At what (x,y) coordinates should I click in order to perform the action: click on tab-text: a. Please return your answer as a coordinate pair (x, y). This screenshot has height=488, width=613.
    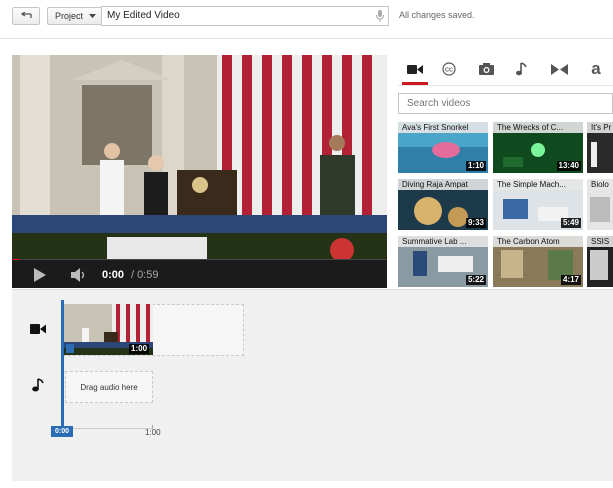
    Looking at the image, I should click on (596, 69).